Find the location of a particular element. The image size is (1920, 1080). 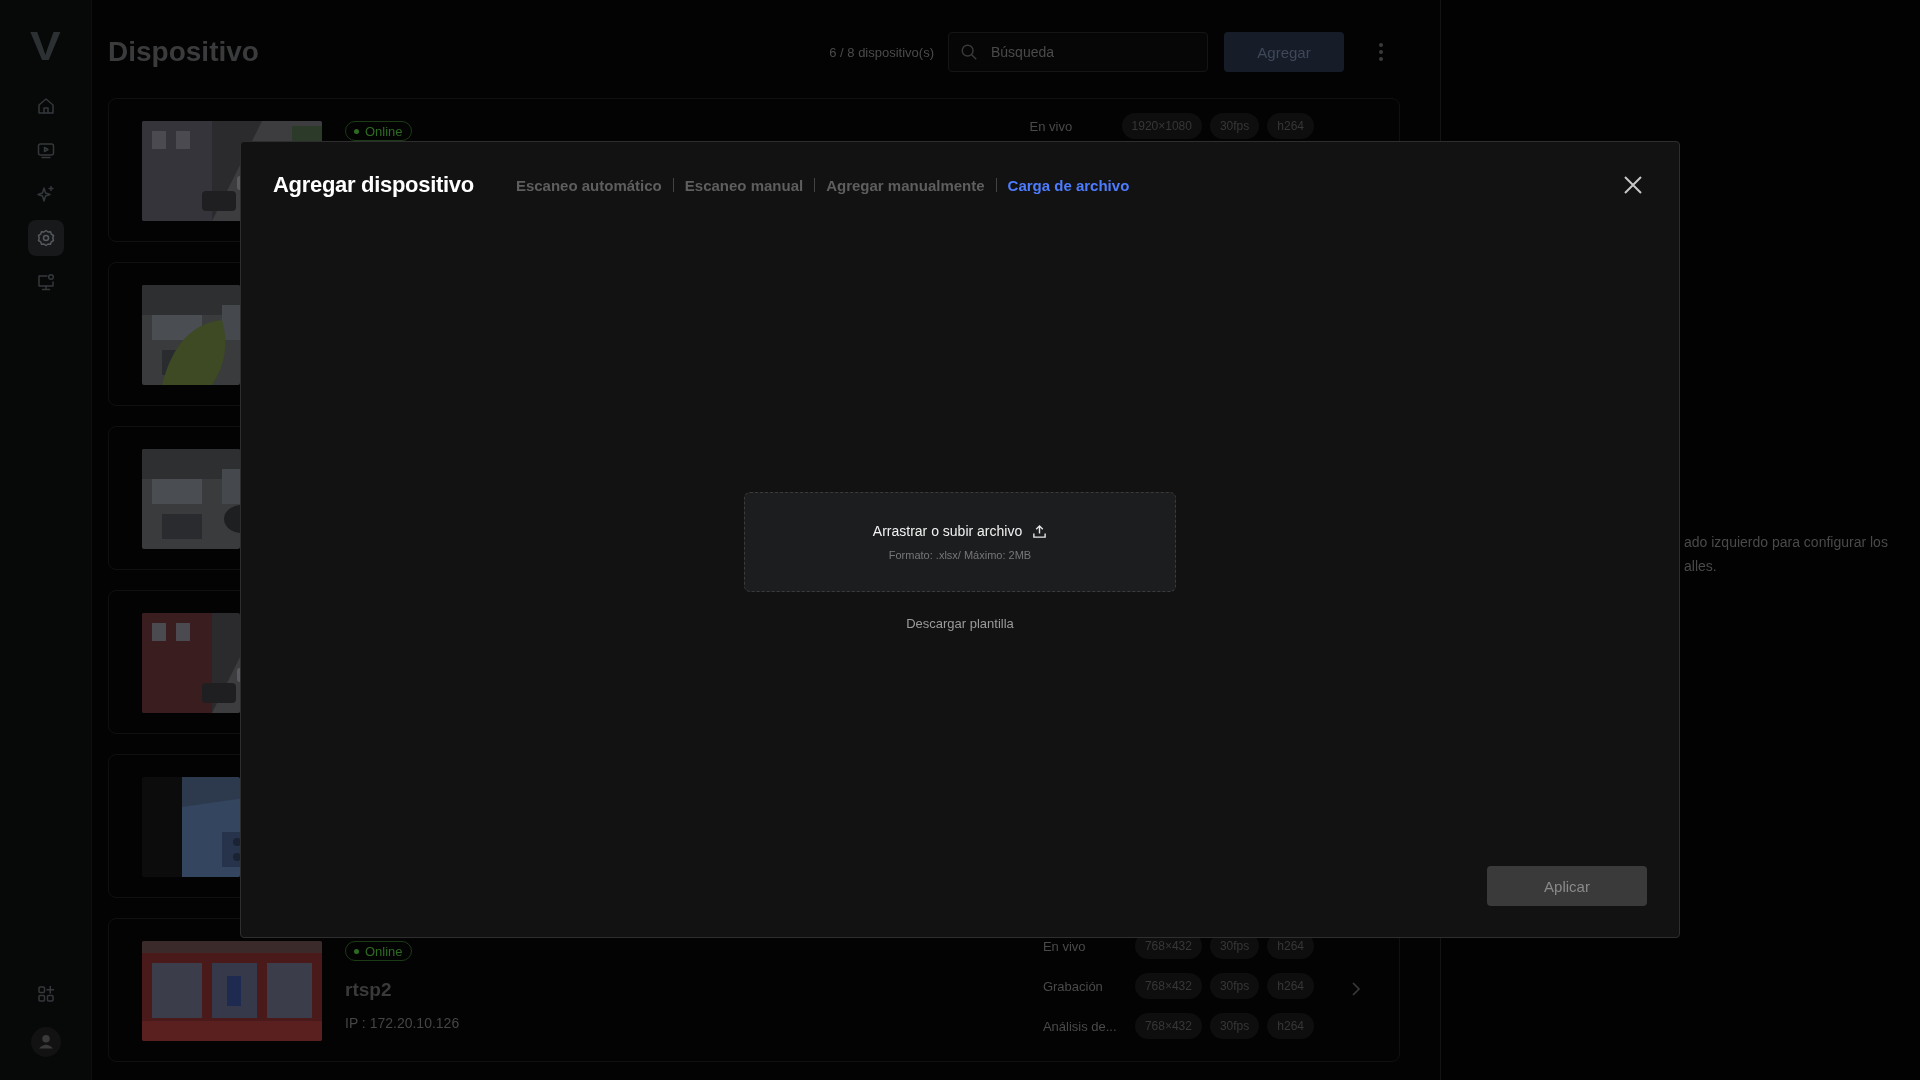

format-hint: Formato: .xlsx/ Máximo: 2MB is located at coordinates (960, 555).